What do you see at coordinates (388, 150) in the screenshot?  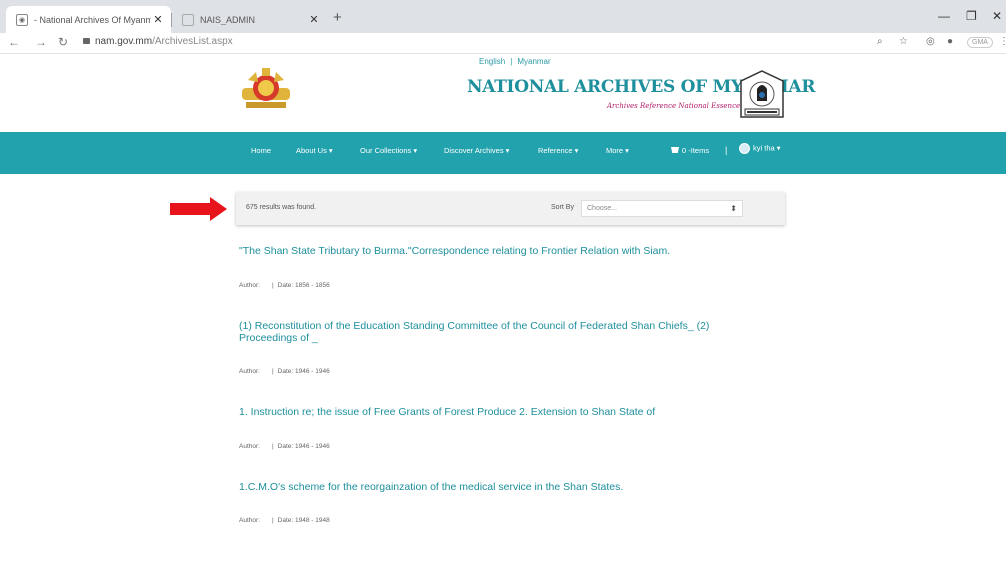 I see `nav-our-collections: Our Collections ▾` at bounding box center [388, 150].